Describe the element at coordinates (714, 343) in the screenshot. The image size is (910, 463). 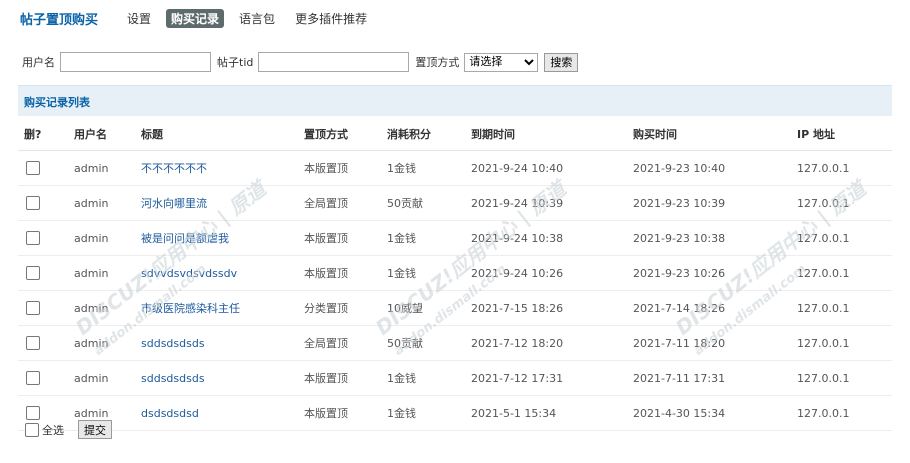
I see `purchase-time-cell: 2021-7-11 18:20` at that location.